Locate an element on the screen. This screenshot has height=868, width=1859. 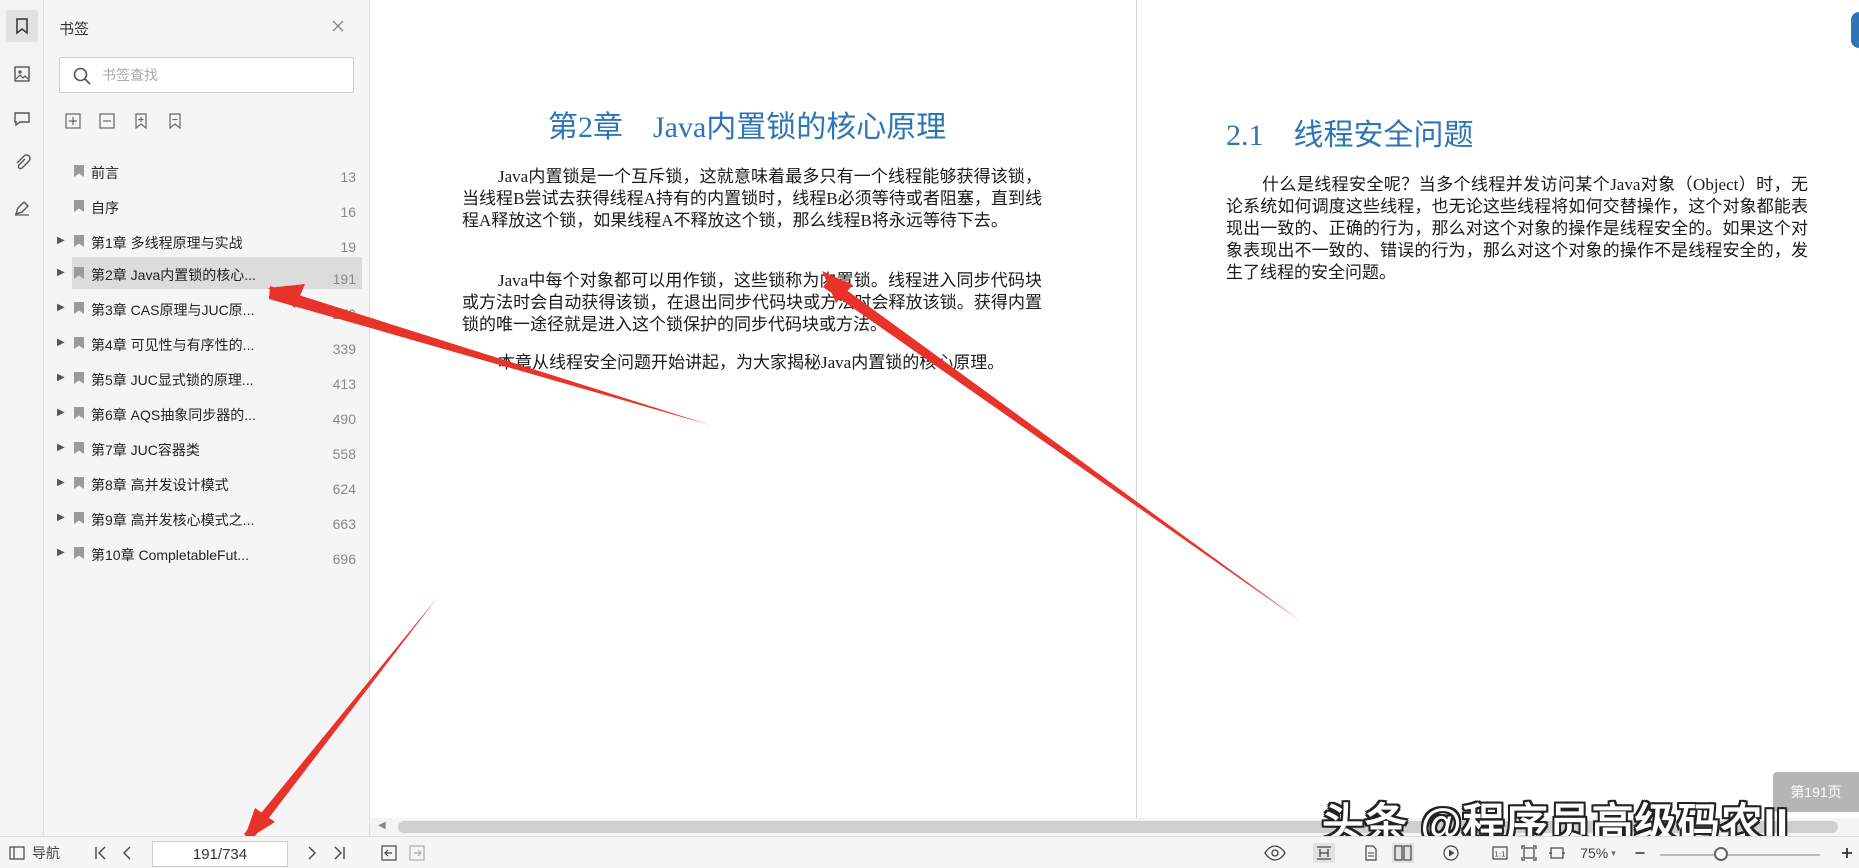
expand-all-icon is located at coordinates (73, 121).